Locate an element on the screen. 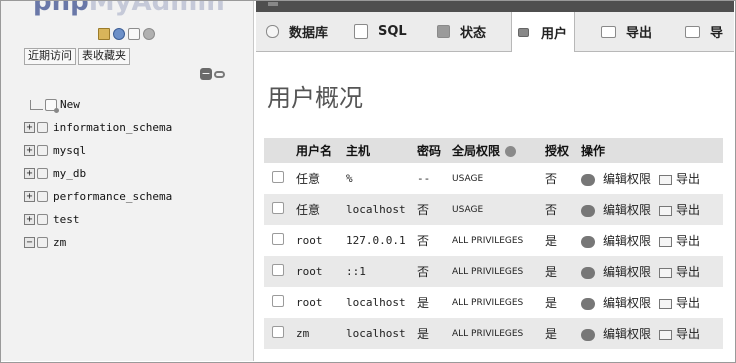  tree-item-mysql: + mysql is located at coordinates (98, 150).